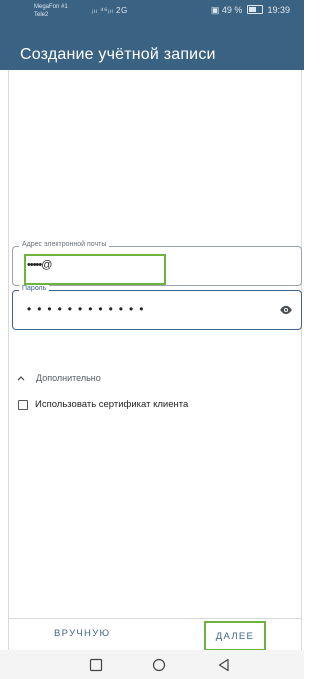  Describe the element at coordinates (64, 244) in the screenshot. I see `email-field-label: Адрес электронной почты` at that location.